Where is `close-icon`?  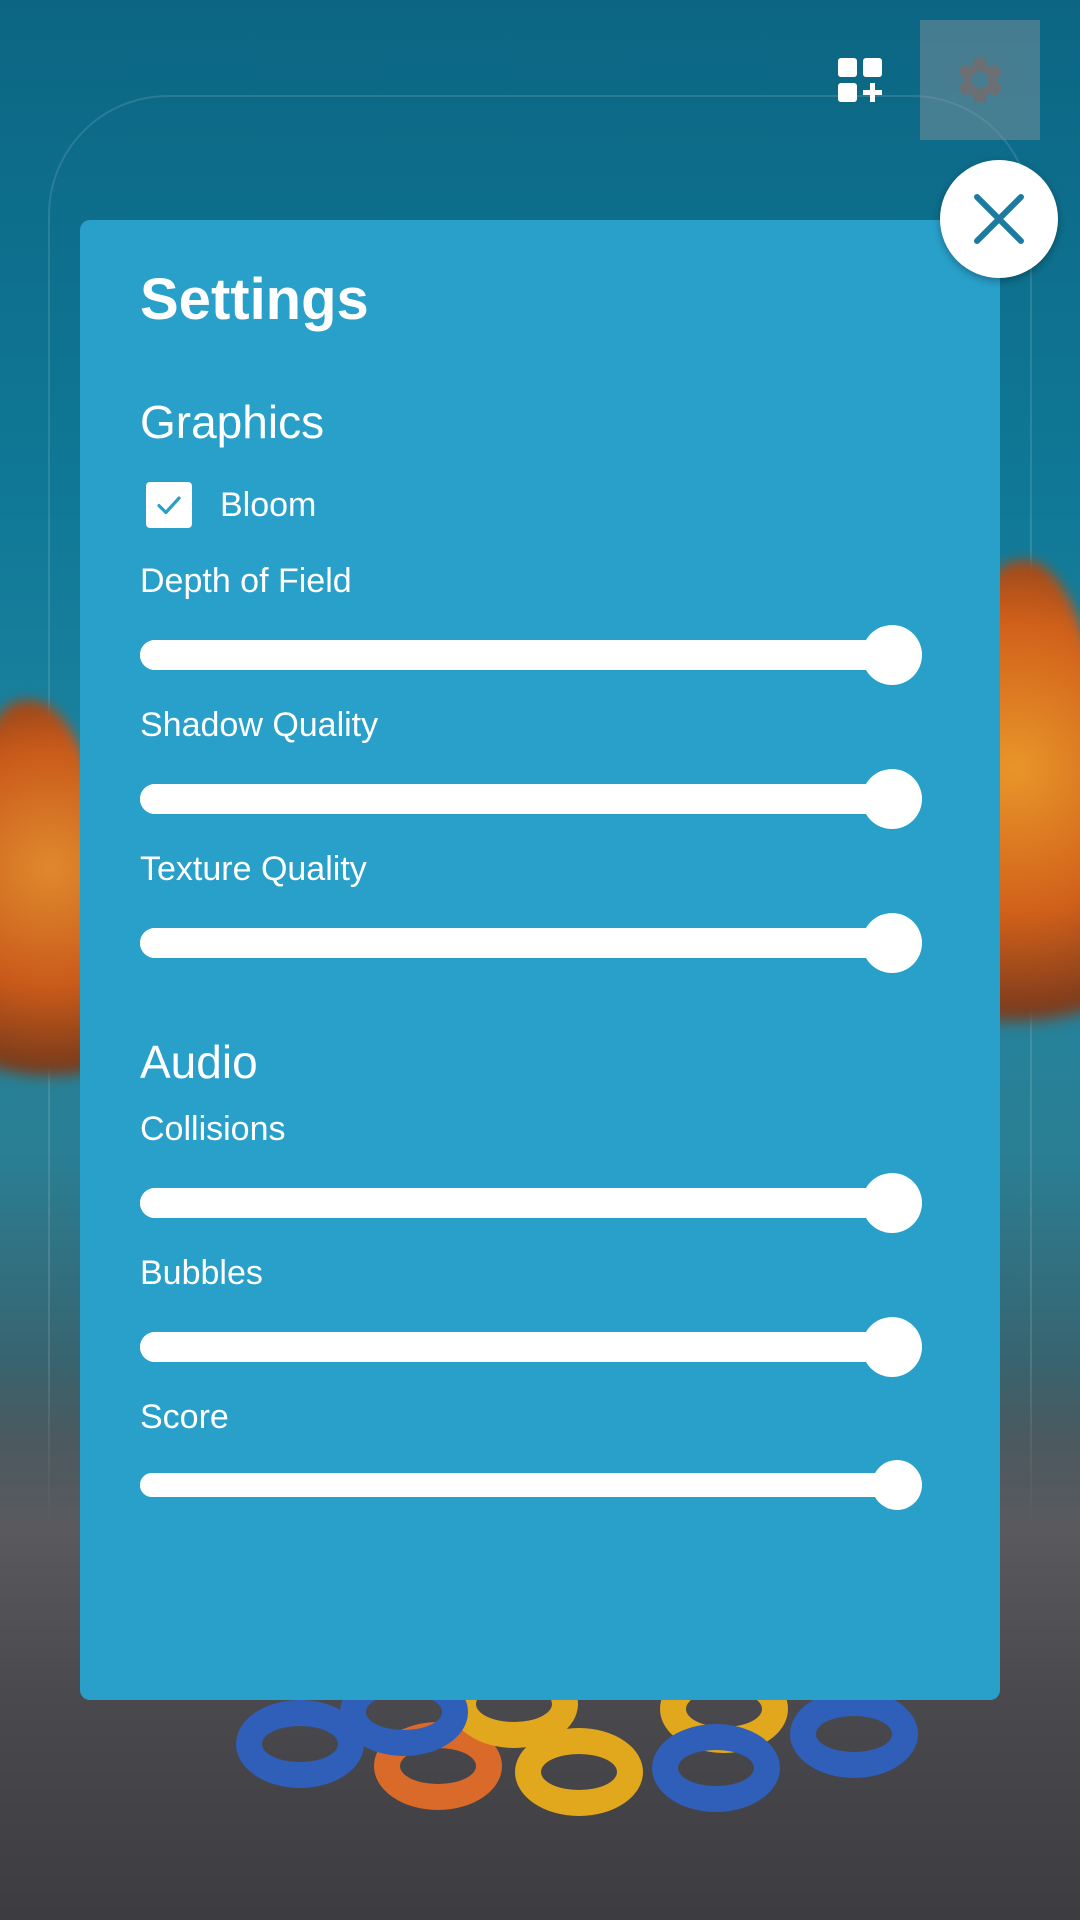
close-icon is located at coordinates (999, 219).